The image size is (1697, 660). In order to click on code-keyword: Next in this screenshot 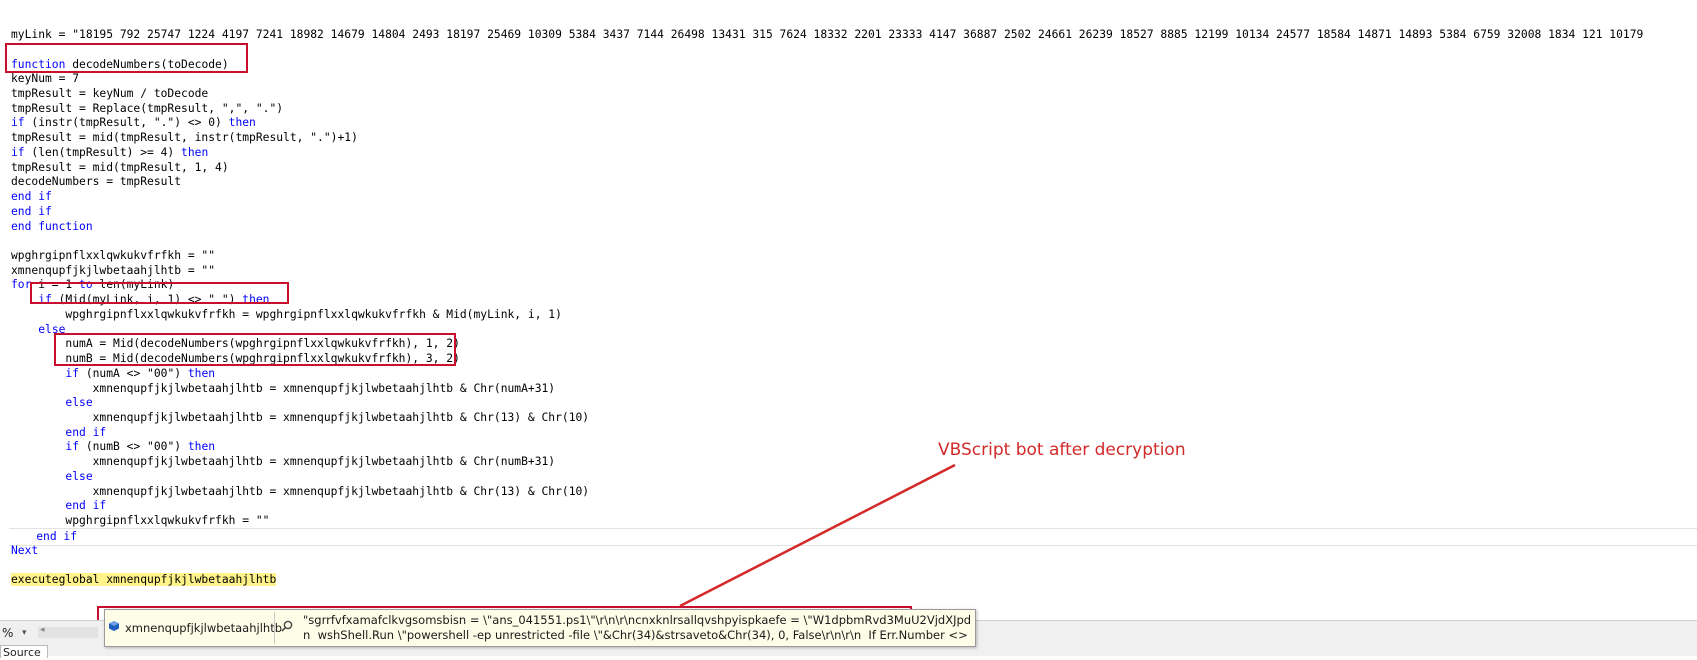, I will do `click(25, 550)`.